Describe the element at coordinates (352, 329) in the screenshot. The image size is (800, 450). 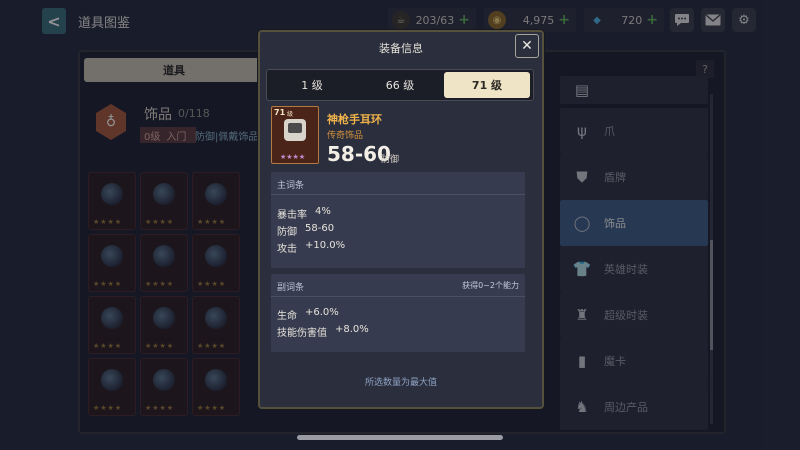
I see `stat-value: +8.0%` at that location.